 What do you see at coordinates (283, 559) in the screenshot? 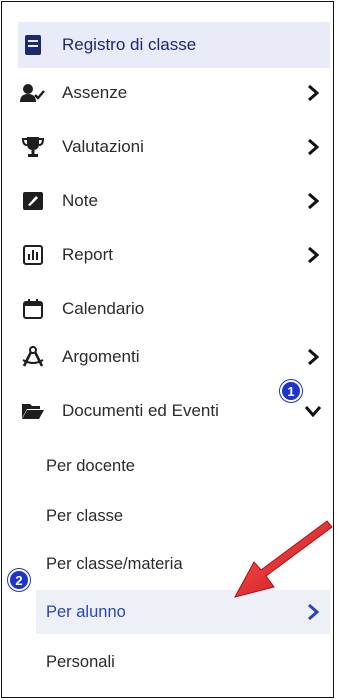
I see `annotation-arrow` at bounding box center [283, 559].